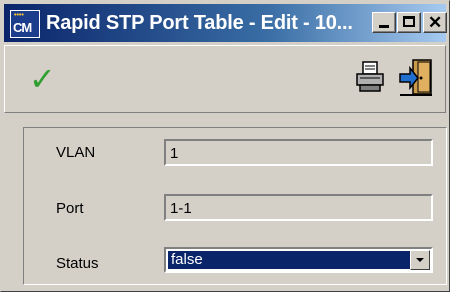 Image resolution: width=450 pixels, height=292 pixels. I want to click on close-icon: ✕, so click(435, 22).